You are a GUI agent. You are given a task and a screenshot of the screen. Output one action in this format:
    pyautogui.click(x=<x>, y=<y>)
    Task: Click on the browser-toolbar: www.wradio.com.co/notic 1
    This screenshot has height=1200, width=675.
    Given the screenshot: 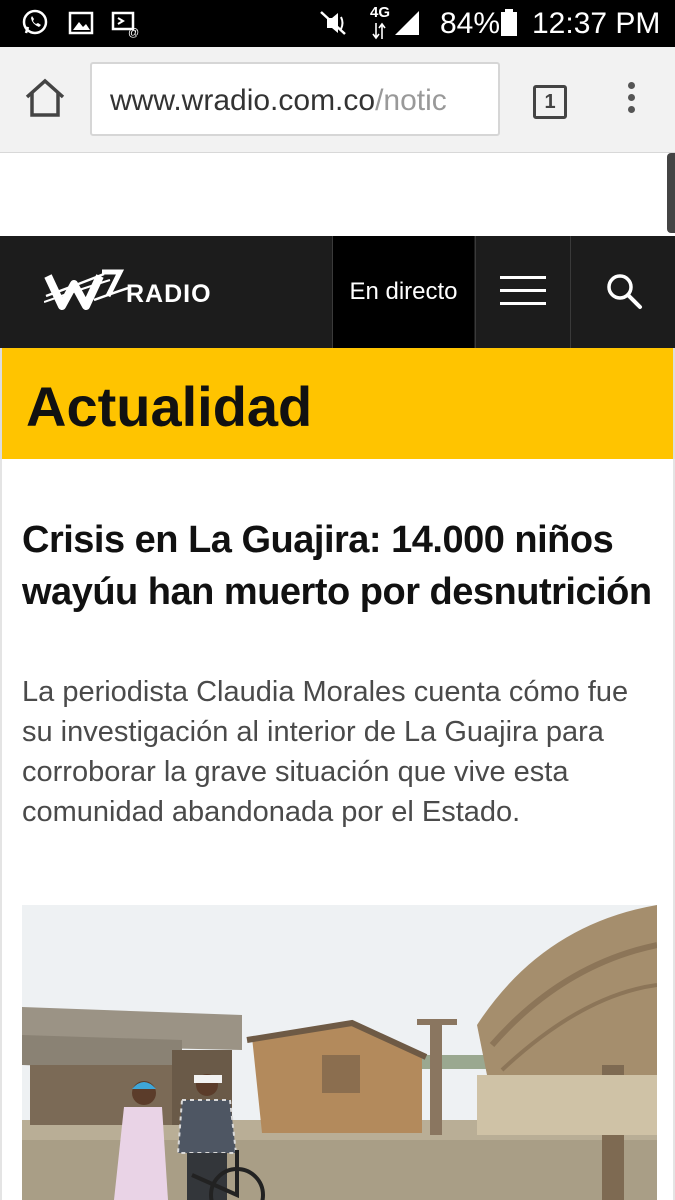 What is the action you would take?
    pyautogui.click(x=337, y=100)
    